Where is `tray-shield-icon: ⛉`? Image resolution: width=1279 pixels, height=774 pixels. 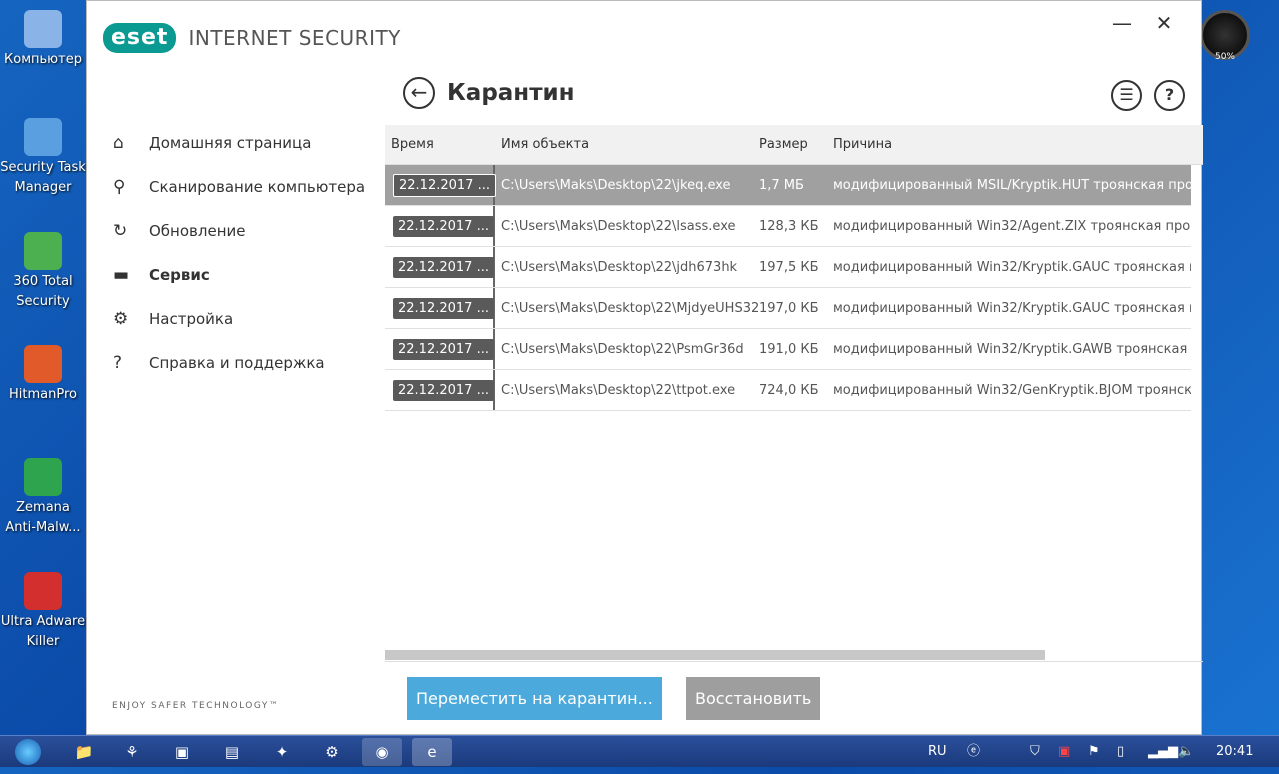 tray-shield-icon: ⛉ is located at coordinates (1035, 752).